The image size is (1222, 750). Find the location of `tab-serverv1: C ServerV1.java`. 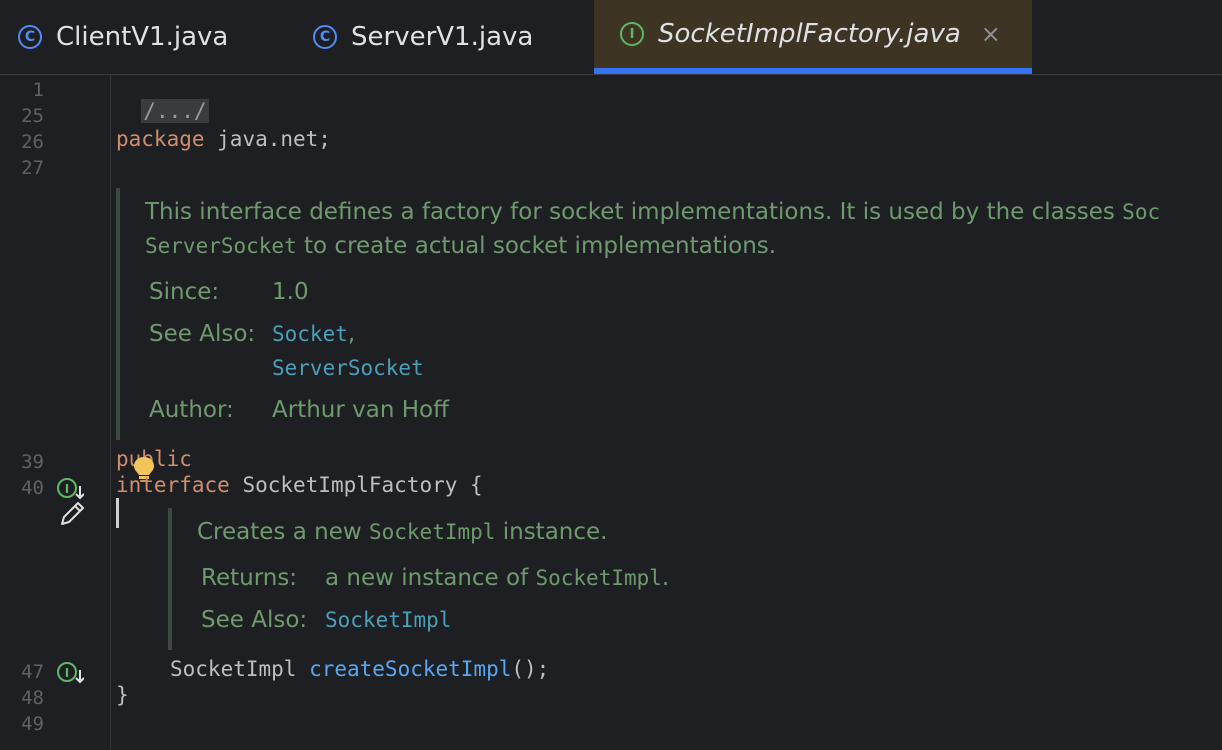

tab-serverv1: C ServerV1.java is located at coordinates (444, 37).